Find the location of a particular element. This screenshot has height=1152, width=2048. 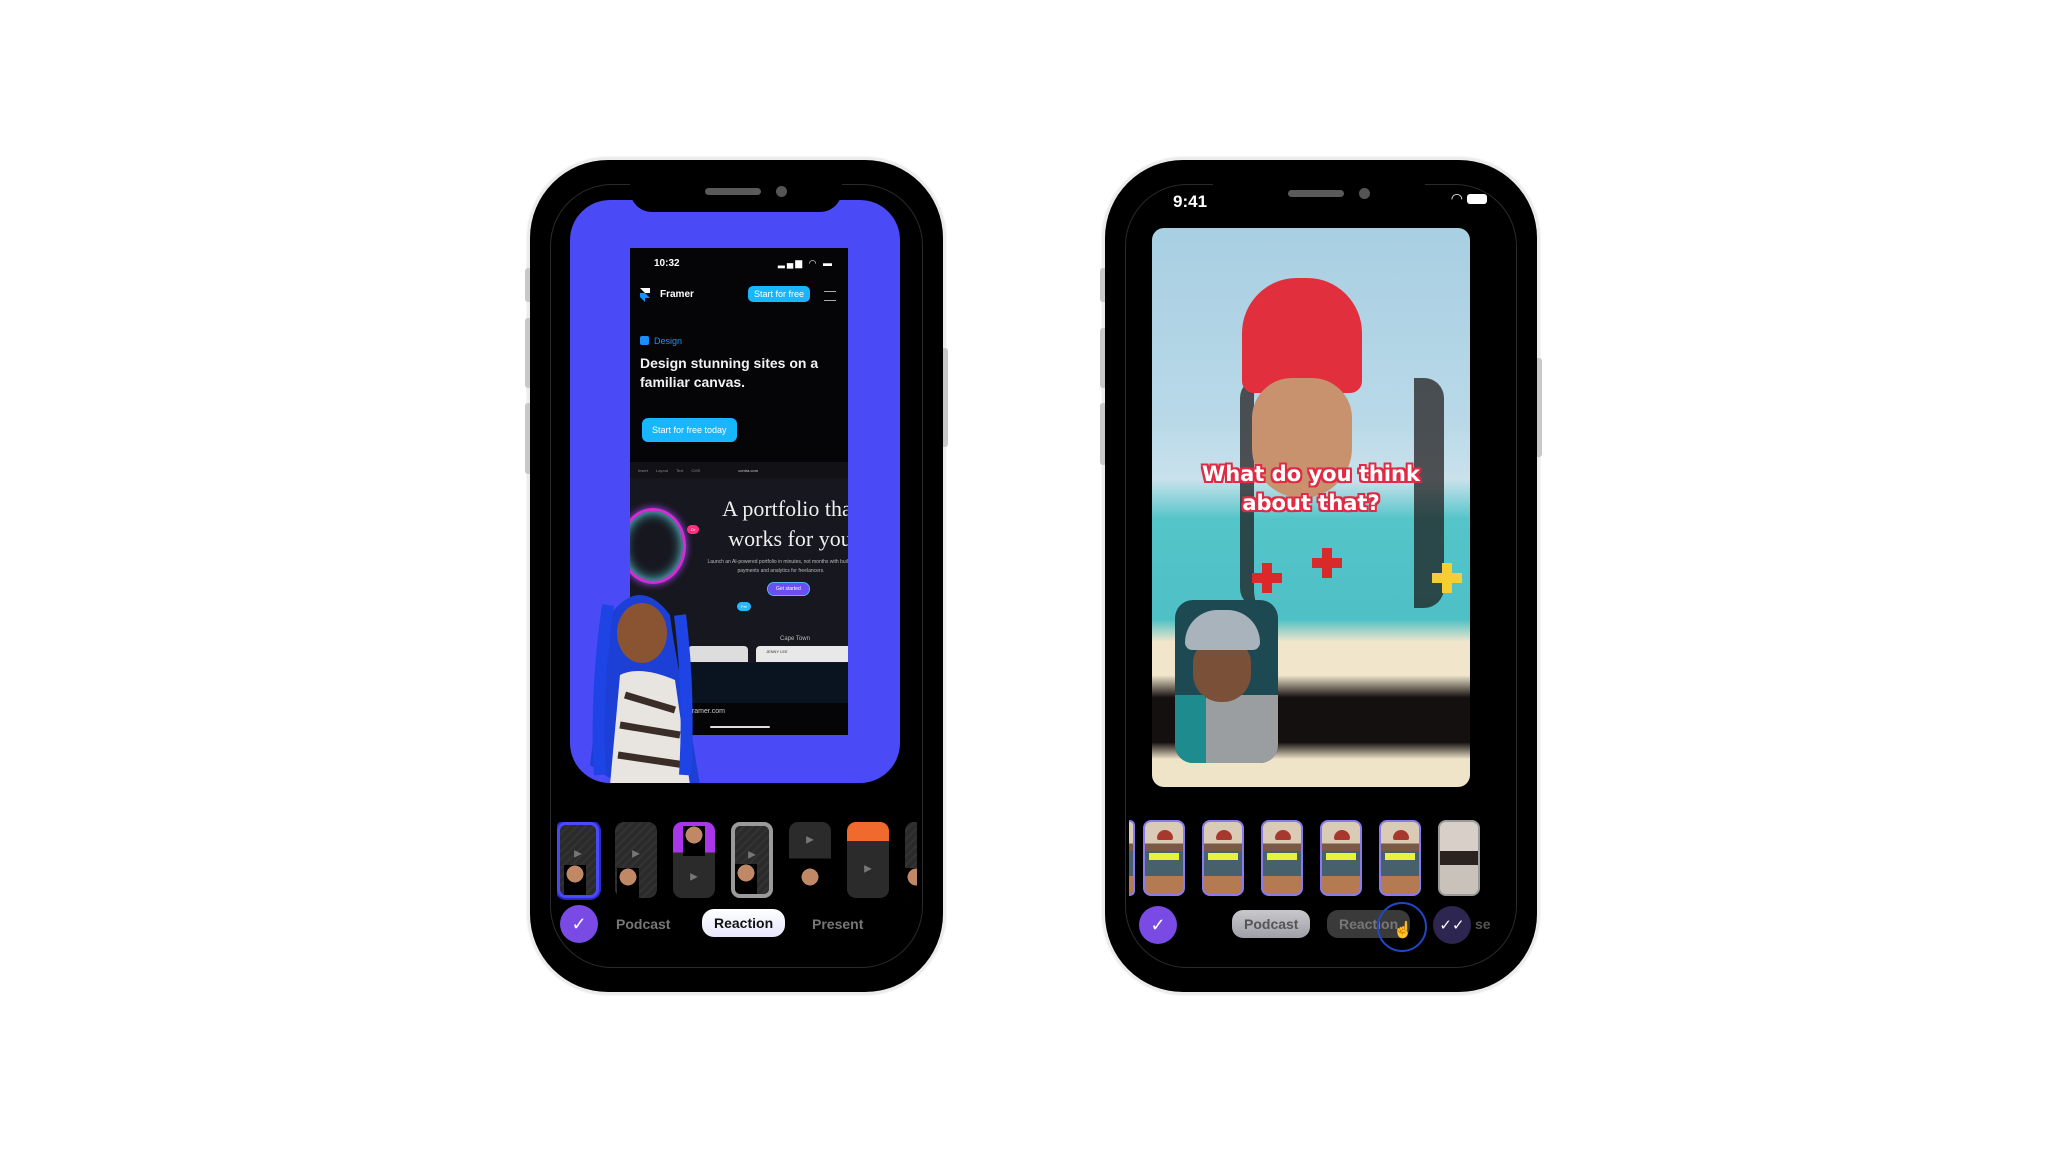

wifi-icon: ◠ is located at coordinates (1456, 198).